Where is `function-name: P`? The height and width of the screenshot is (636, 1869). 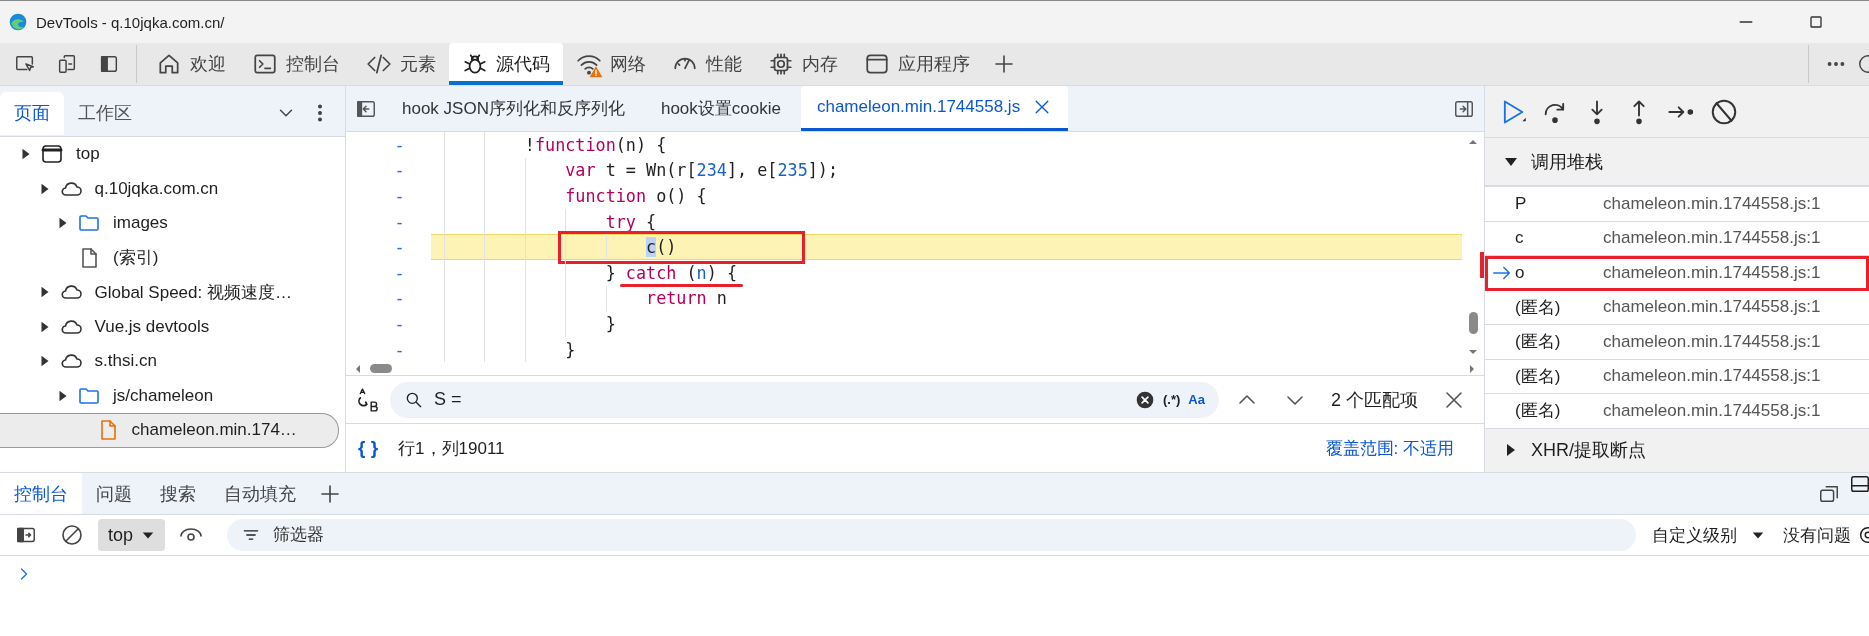
function-name: P is located at coordinates (1521, 203).